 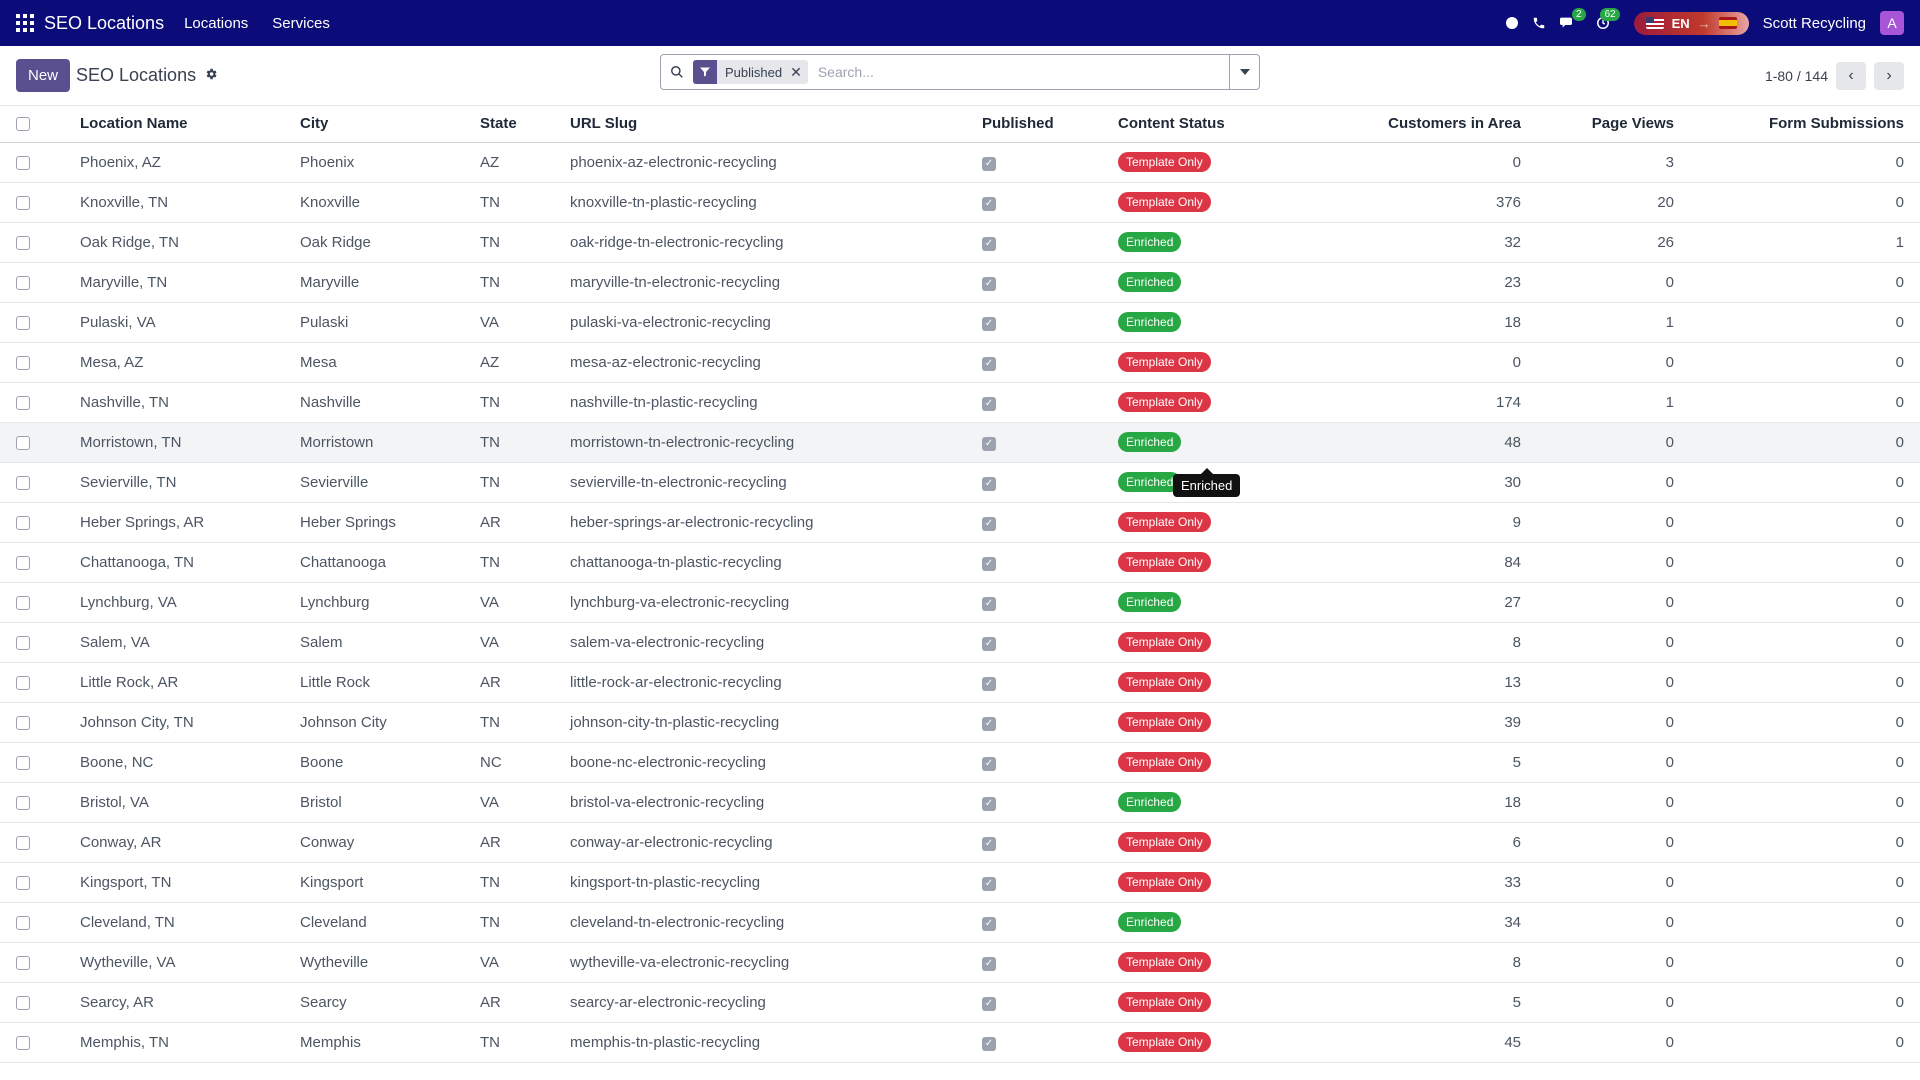 What do you see at coordinates (1511, 23) in the screenshot?
I see `status-dot-icon` at bounding box center [1511, 23].